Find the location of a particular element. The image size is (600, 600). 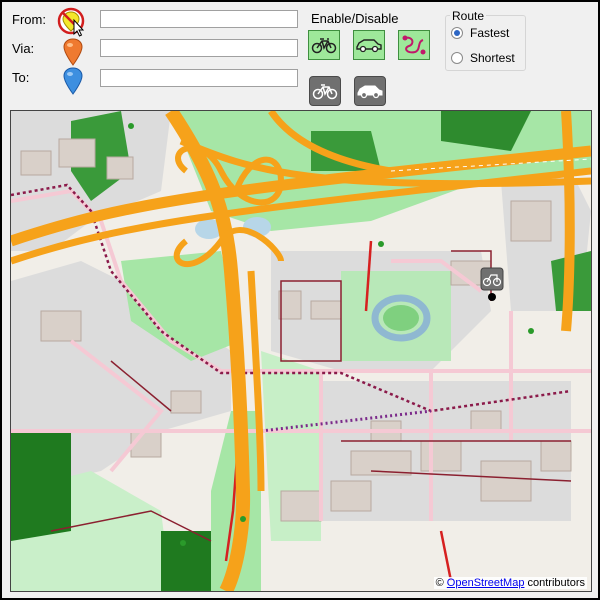

route-groupbox-title: Route is located at coordinates (468, 16).